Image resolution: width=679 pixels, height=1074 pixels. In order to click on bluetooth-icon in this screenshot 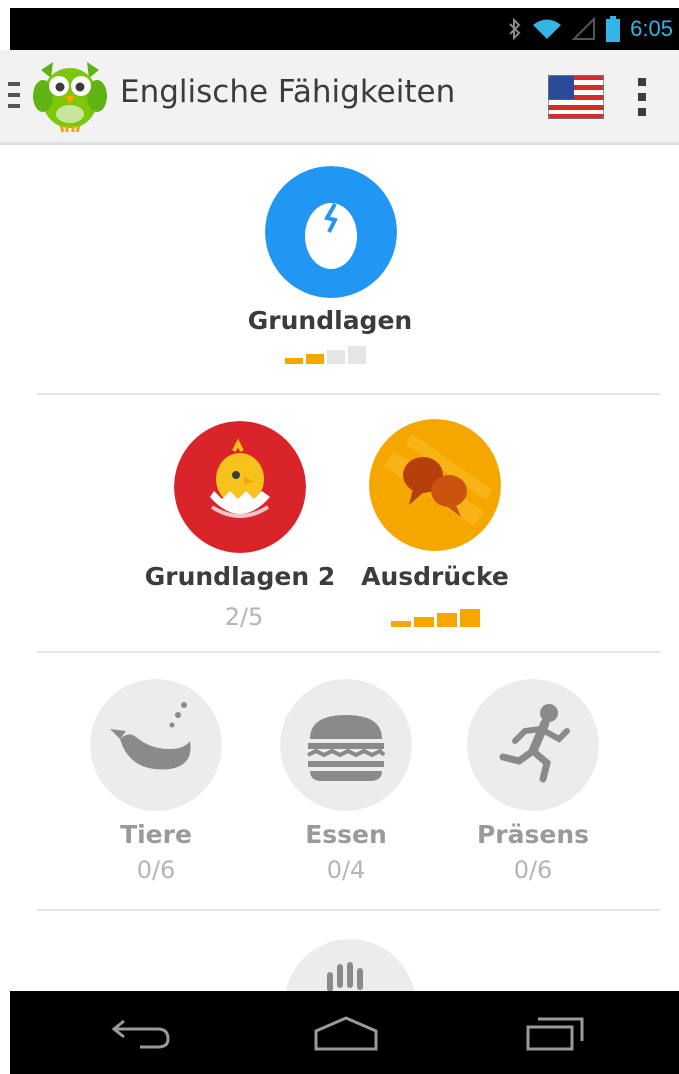, I will do `click(515, 29)`.